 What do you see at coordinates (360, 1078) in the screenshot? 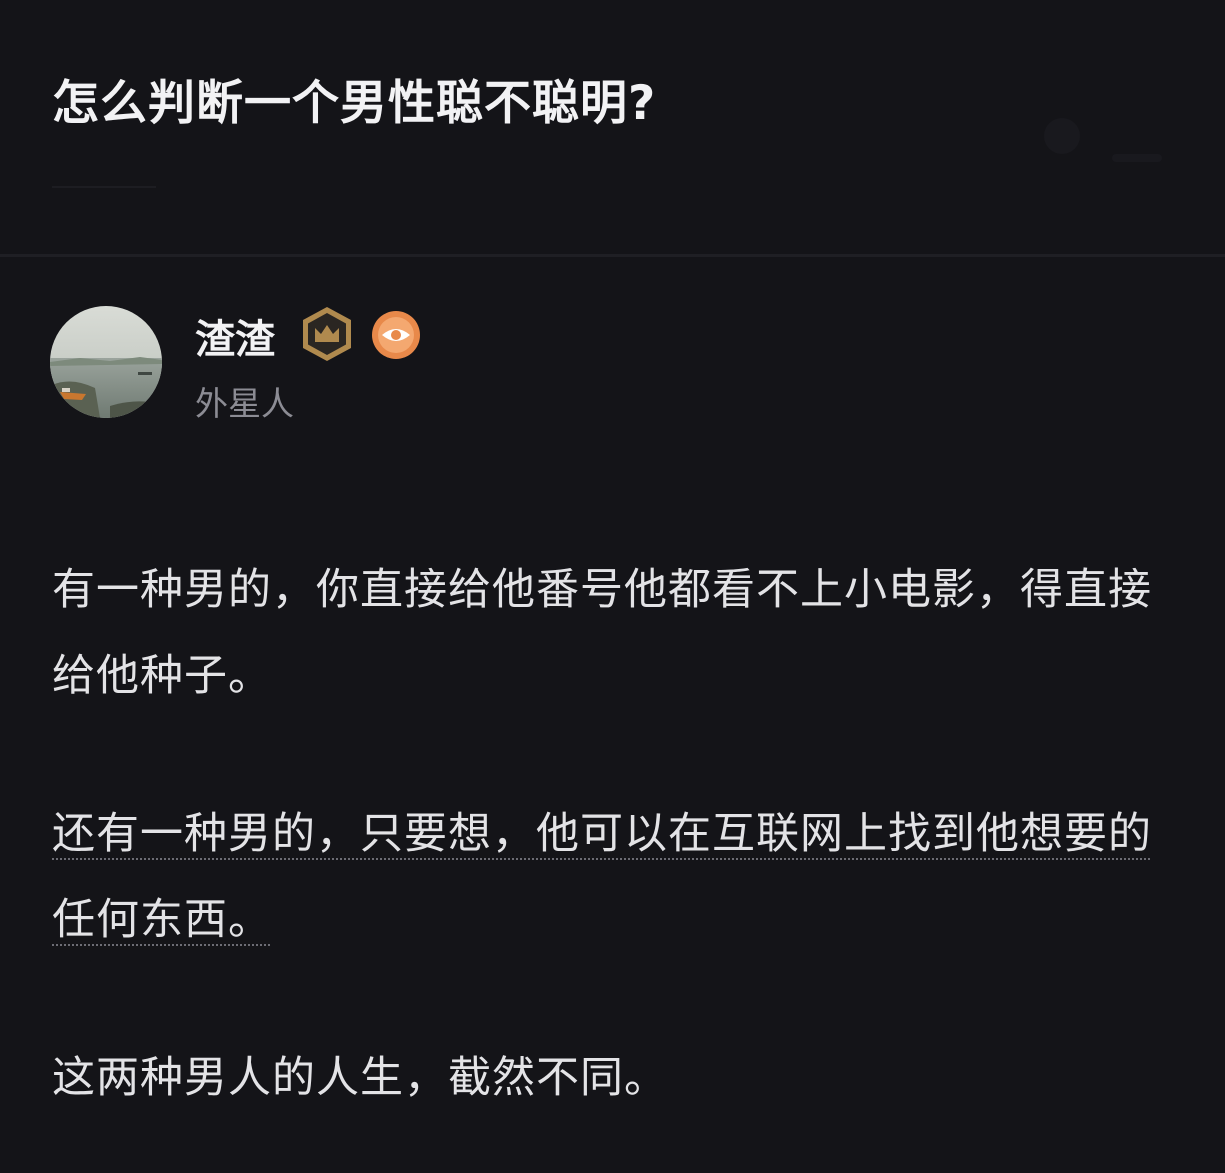
I see `answer-paragraph: 这两种男人的人生，截然不同。` at bounding box center [360, 1078].